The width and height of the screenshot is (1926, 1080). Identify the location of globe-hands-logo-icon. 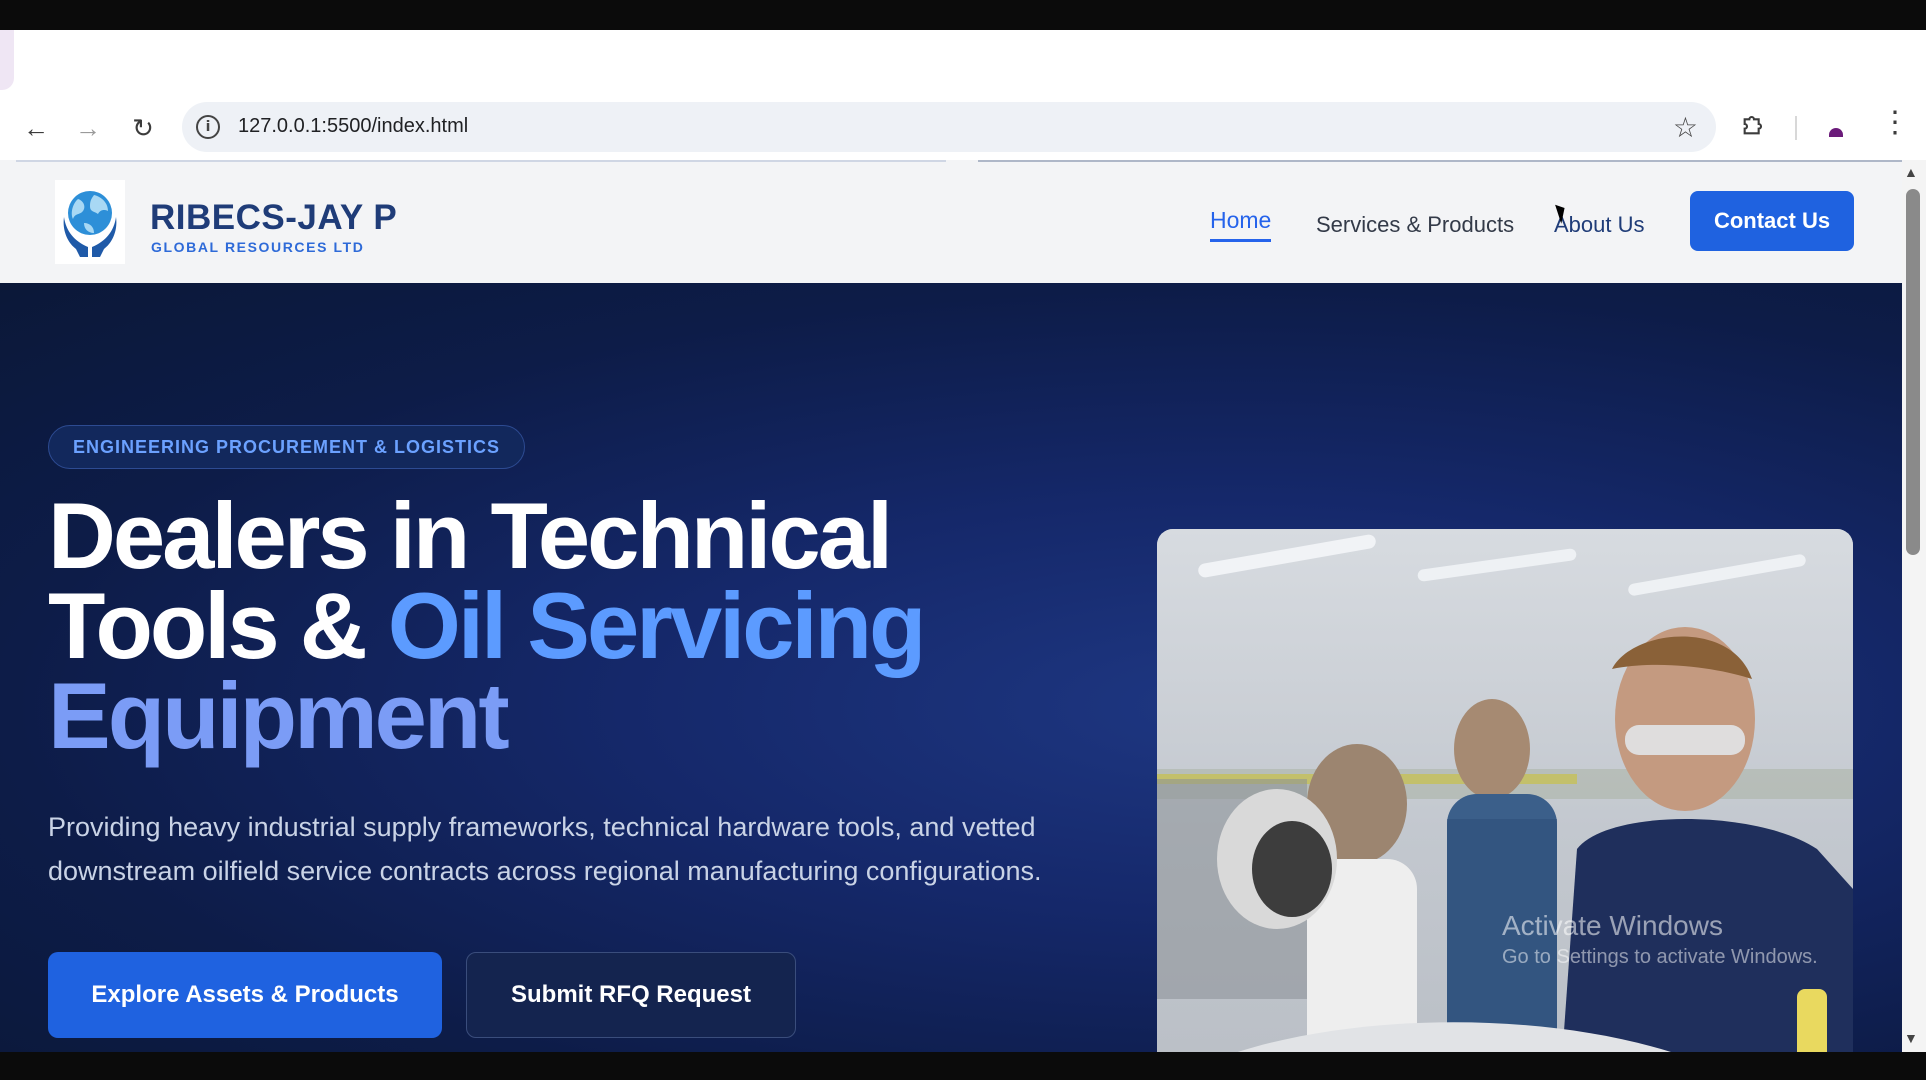
(90, 222).